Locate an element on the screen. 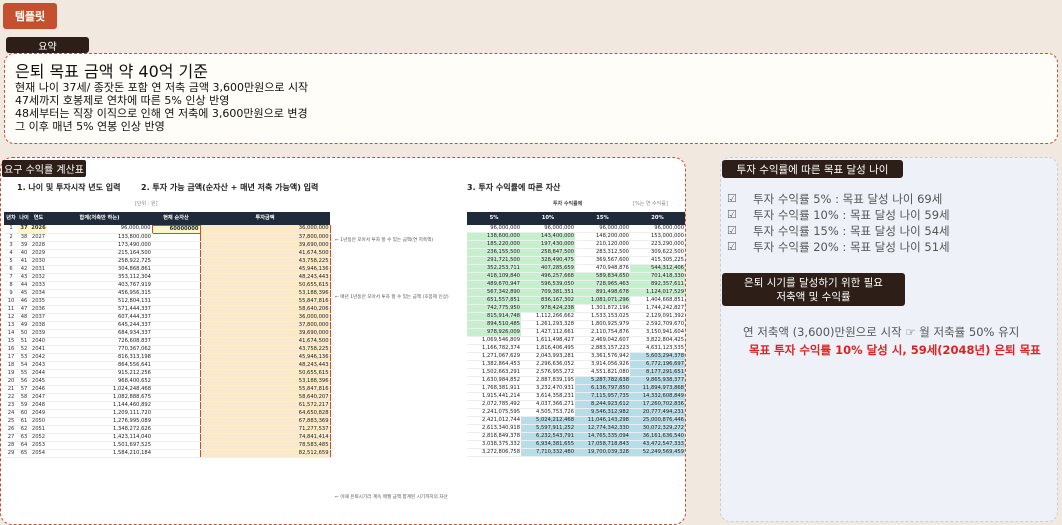 This screenshot has height=525, width=1062. table-cell: 2,818,849,378 is located at coordinates (494, 437).